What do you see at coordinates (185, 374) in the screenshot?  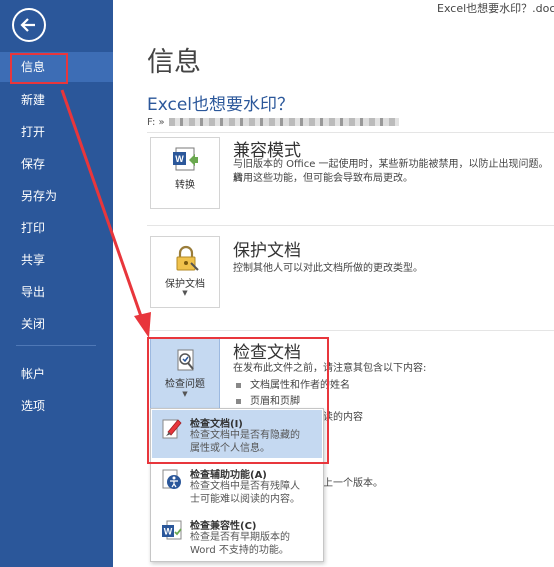 I see `check-for-issues-button: 检查问题 ▼` at bounding box center [185, 374].